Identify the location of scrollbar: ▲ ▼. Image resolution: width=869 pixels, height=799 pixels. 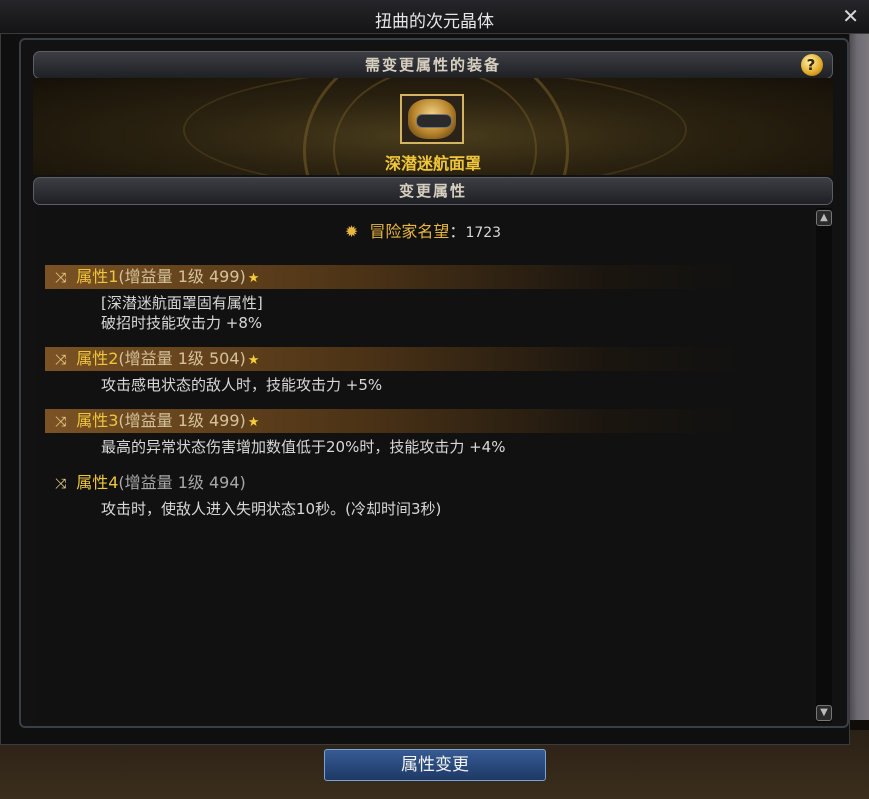
(824, 465).